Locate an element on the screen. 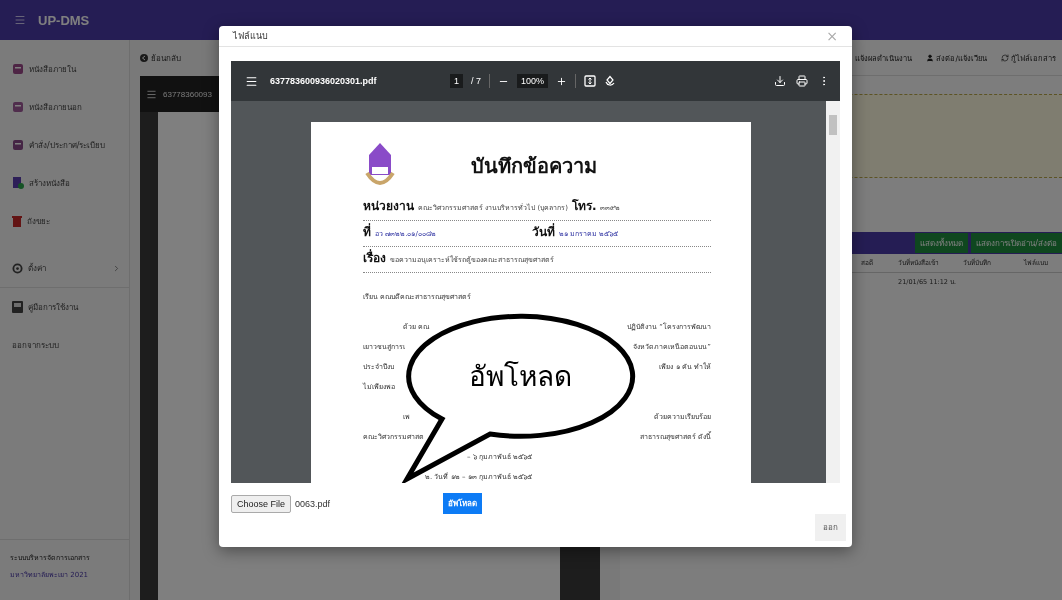 Image resolution: width=1062 pixels, height=600 pixels. field-label: โทร. is located at coordinates (584, 206).